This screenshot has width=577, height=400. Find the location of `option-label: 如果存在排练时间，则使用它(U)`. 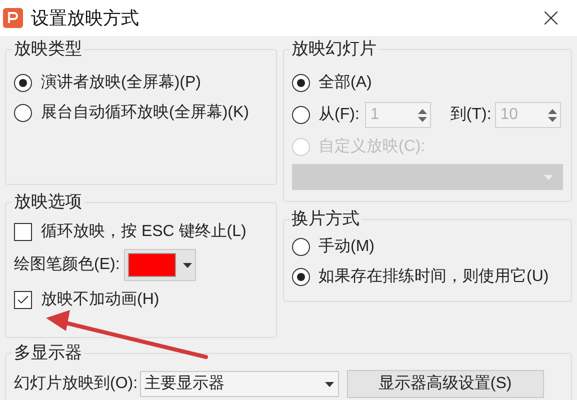

option-label: 如果存在排练时间，则使用它(U) is located at coordinates (433, 276).